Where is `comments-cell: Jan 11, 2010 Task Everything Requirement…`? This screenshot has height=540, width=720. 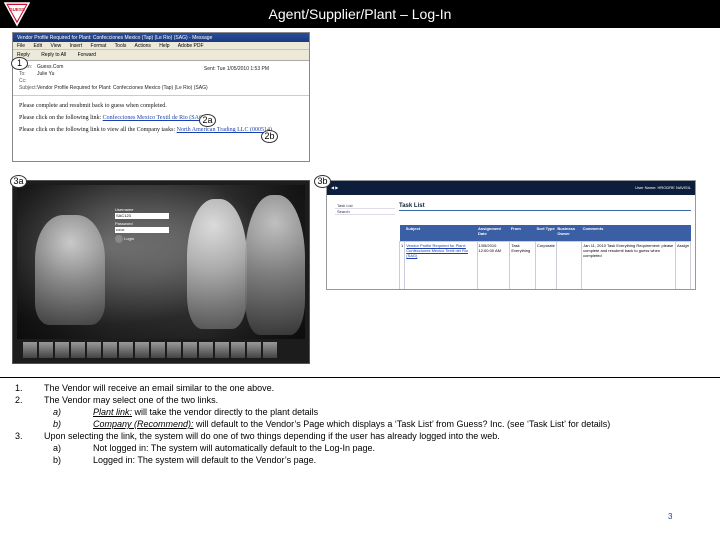 comments-cell: Jan 11, 2010 Task Everything Requirement… is located at coordinates (628, 264).